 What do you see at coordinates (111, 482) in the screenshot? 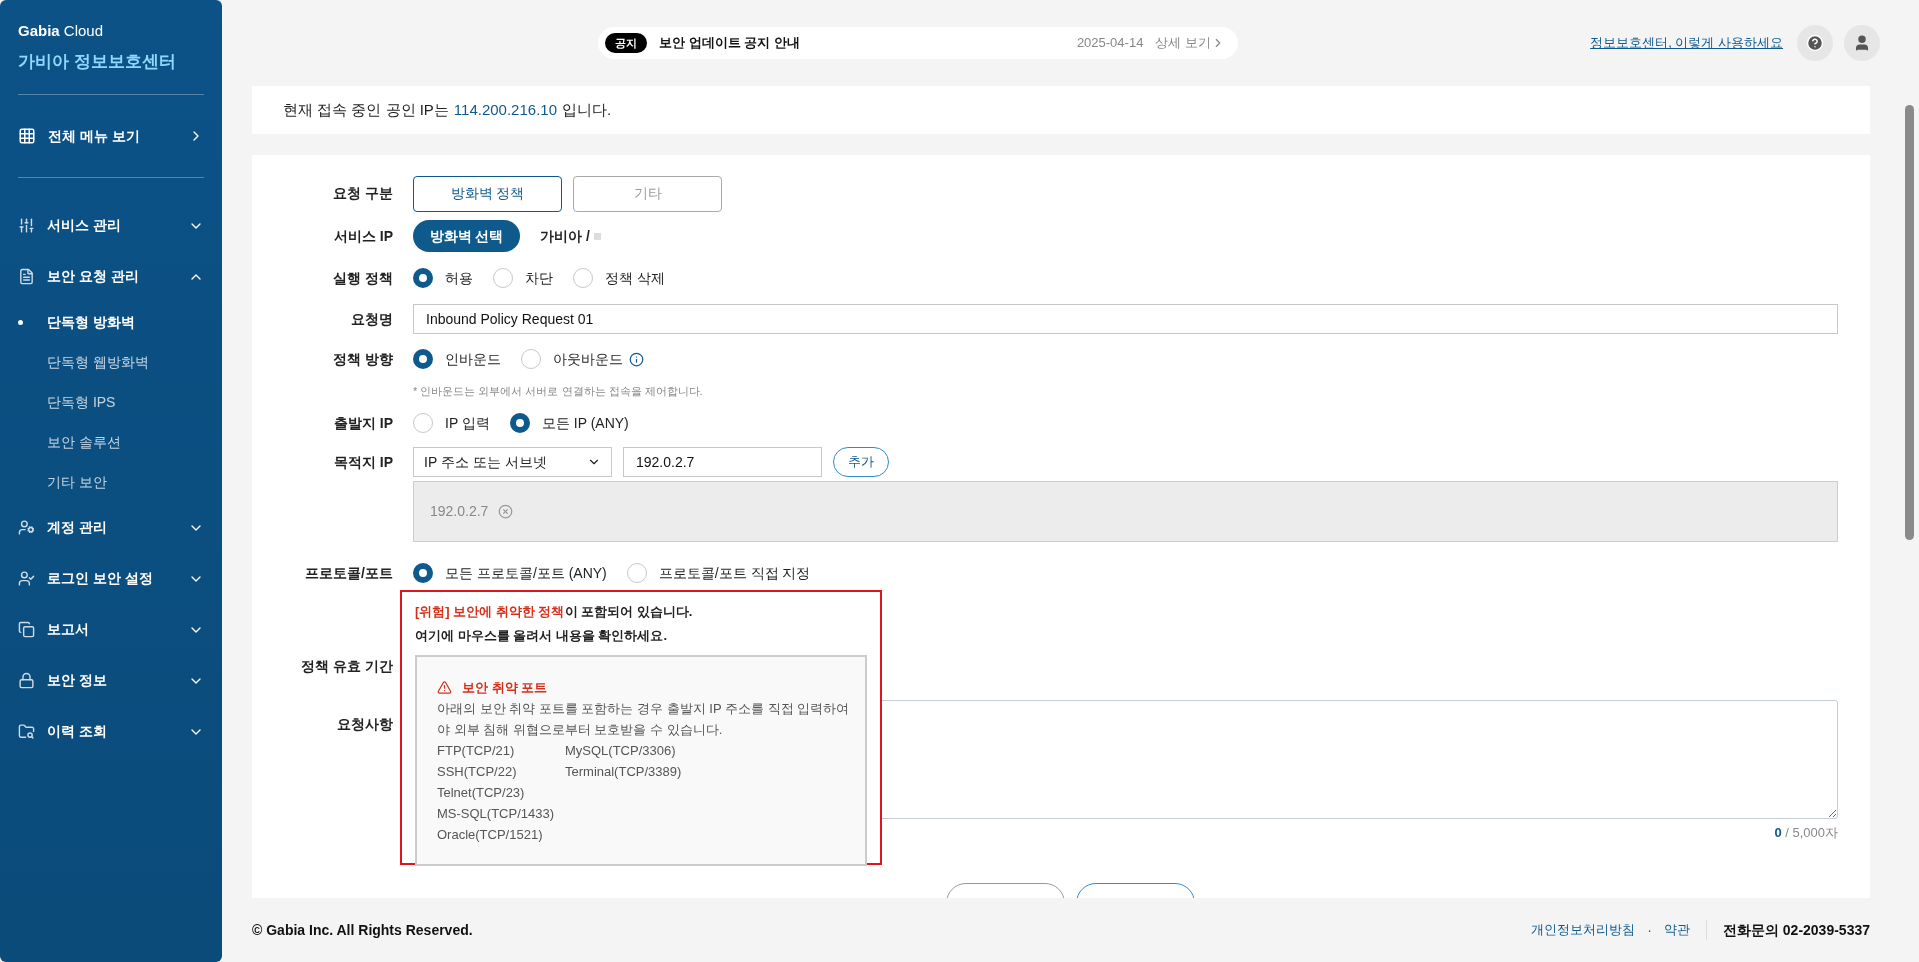
I see `sidebar-submenu-item: 기타 보안` at bounding box center [111, 482].